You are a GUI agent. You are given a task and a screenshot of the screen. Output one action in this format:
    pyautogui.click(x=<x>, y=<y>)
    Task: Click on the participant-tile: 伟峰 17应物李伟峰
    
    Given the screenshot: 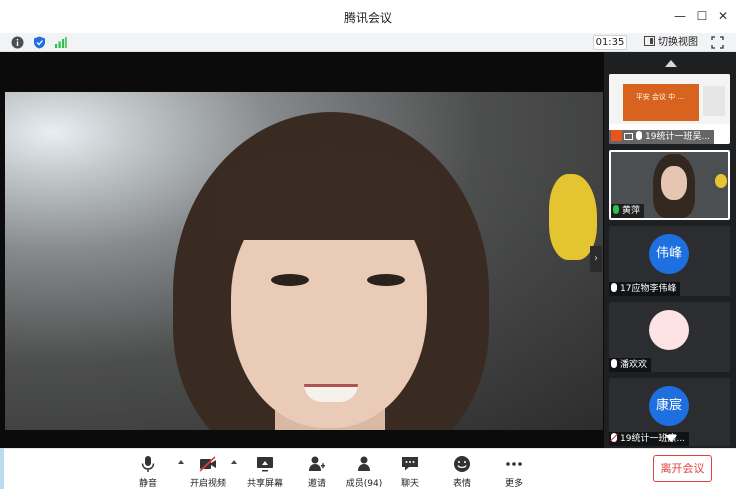 What is the action you would take?
    pyautogui.click(x=669, y=261)
    